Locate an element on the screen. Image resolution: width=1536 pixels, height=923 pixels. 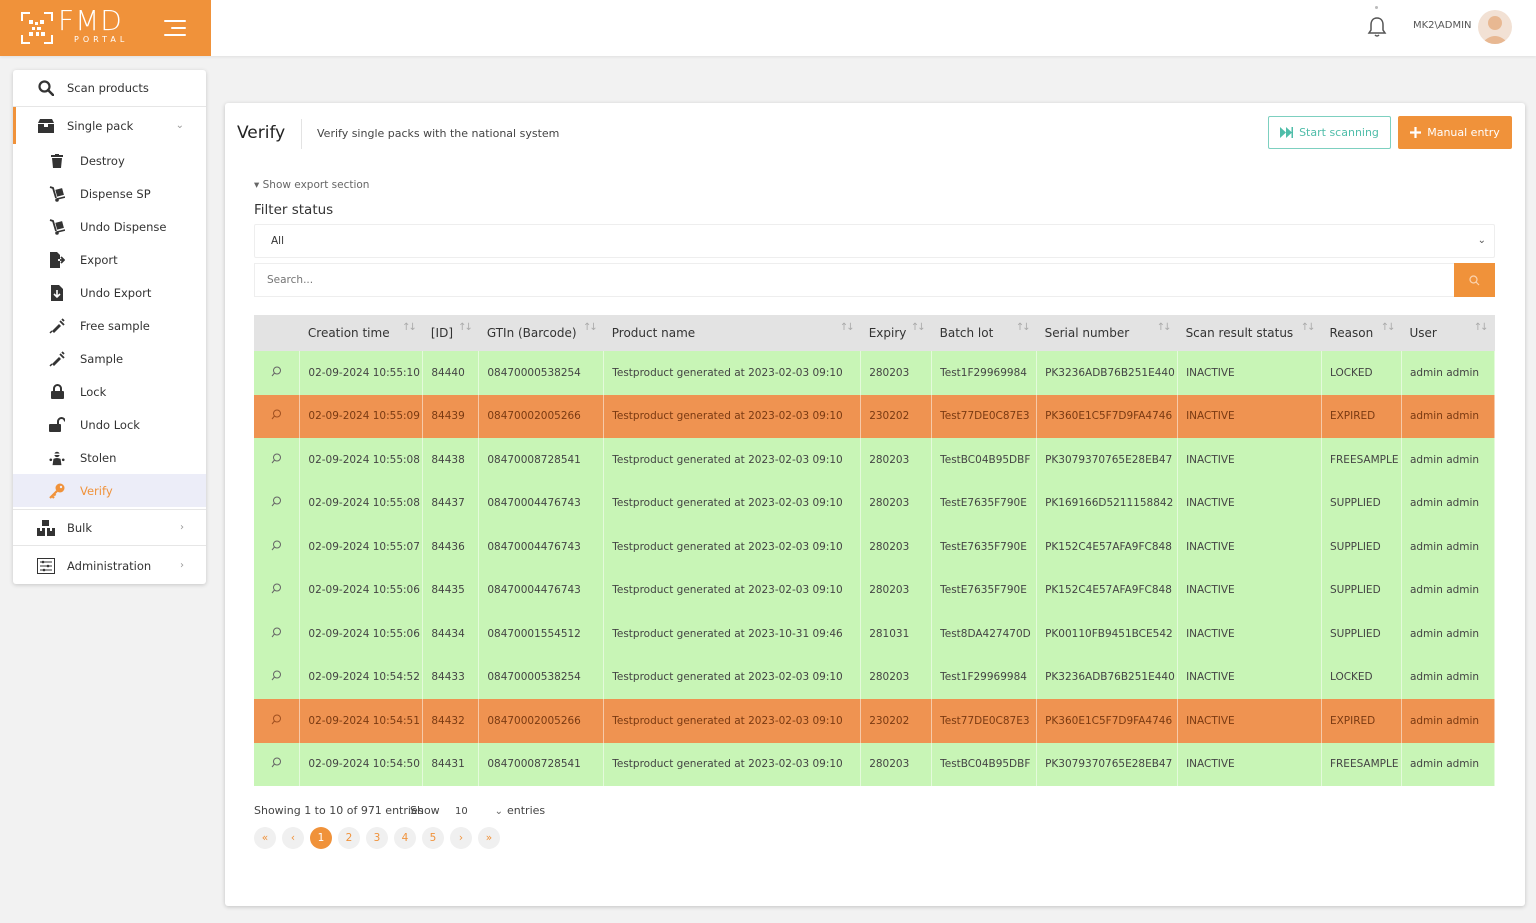
user-name: MK2\ADMIN is located at coordinates (1442, 25).